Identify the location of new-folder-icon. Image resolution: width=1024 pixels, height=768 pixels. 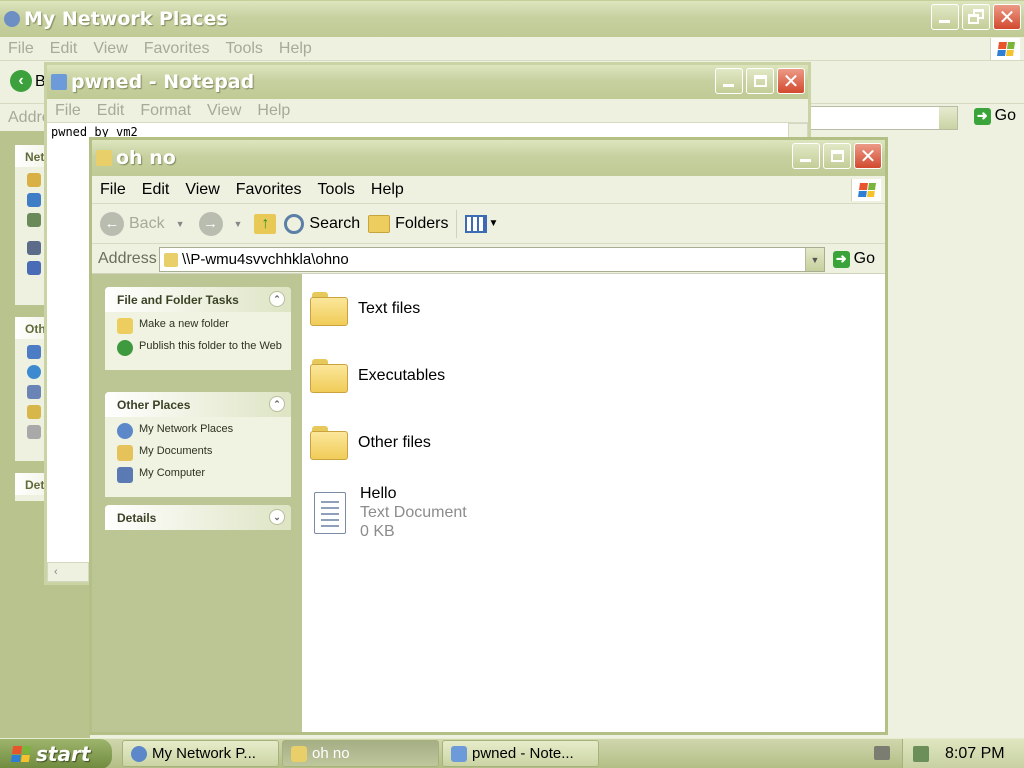
(125, 326).